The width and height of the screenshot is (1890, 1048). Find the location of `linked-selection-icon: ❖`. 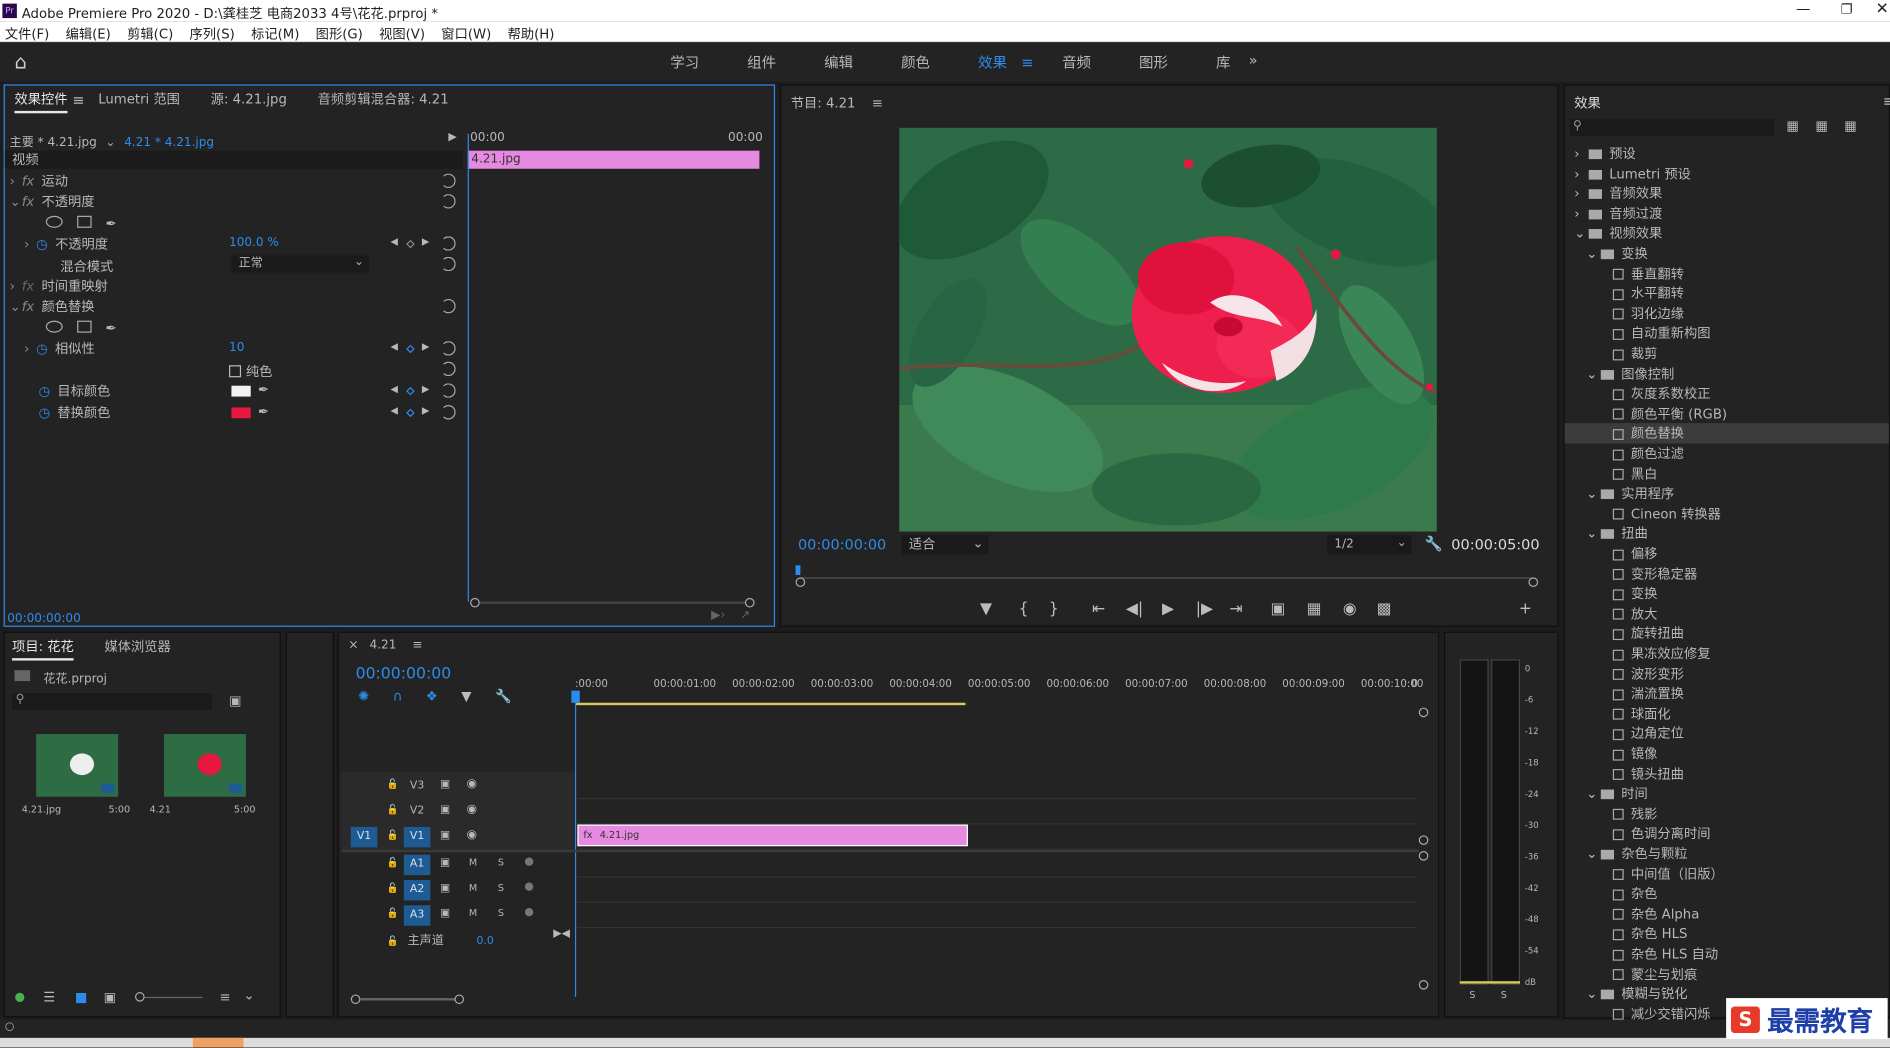

linked-selection-icon: ❖ is located at coordinates (432, 696).